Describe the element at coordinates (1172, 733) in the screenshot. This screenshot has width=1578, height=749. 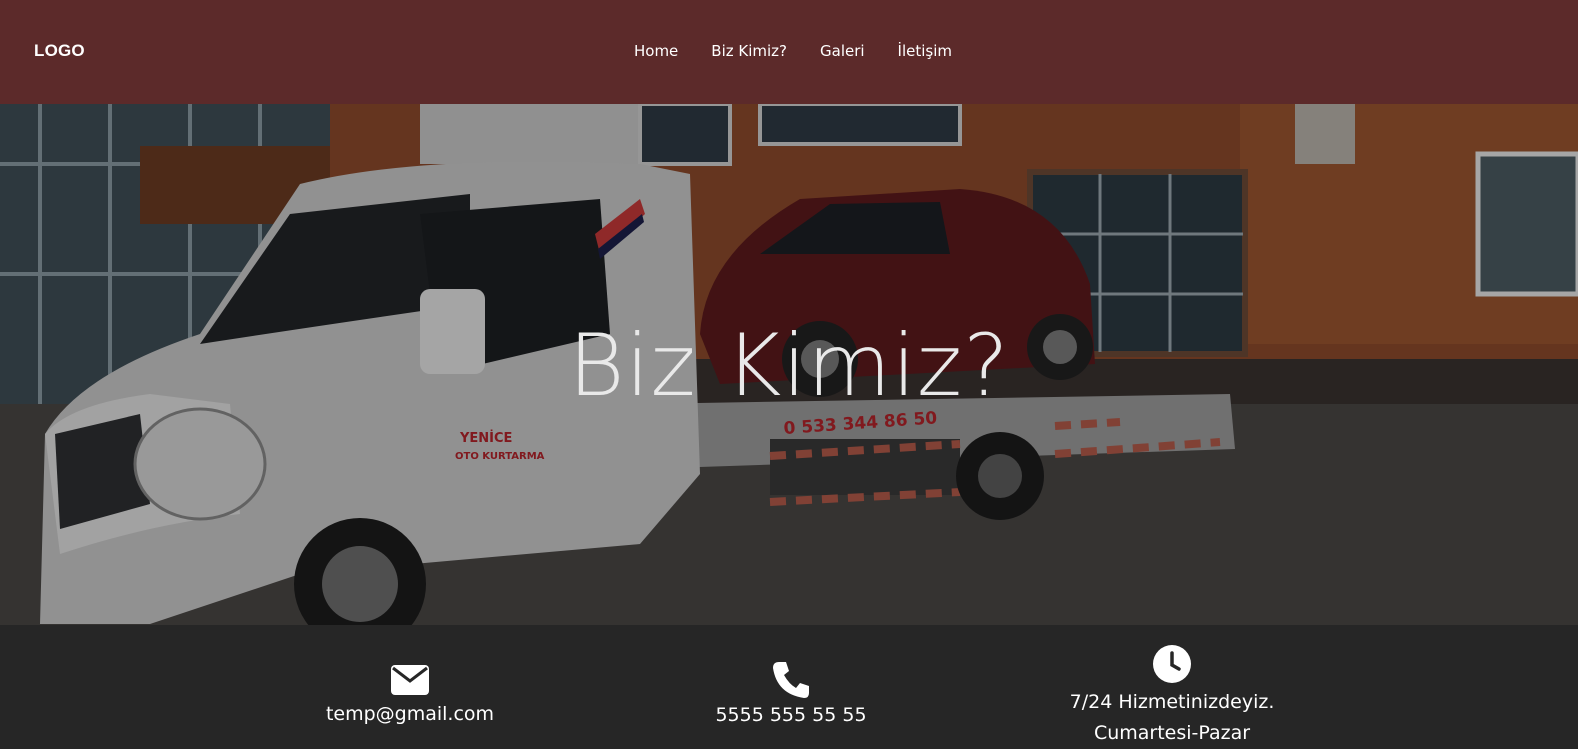
I see `contact-hours-line2: Cumartesi-Pazar` at that location.